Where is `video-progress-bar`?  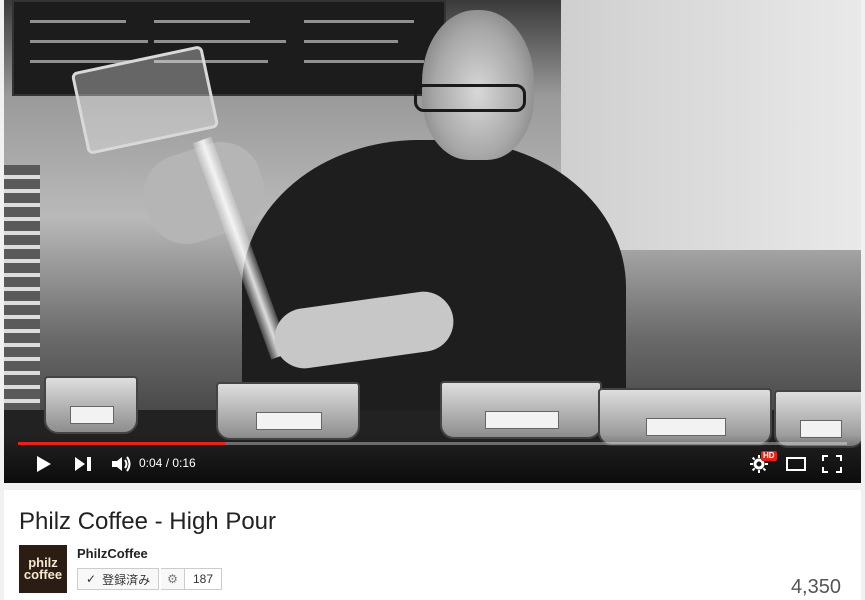 video-progress-bar is located at coordinates (432, 443).